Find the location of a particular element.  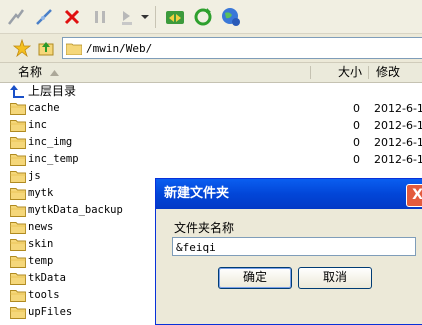

file-name: temp is located at coordinates (41, 261).